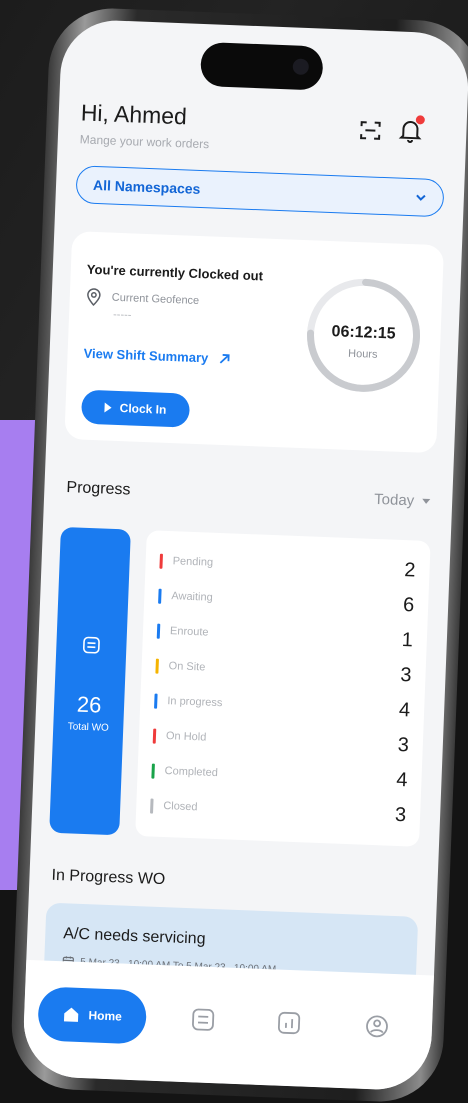  Describe the element at coordinates (203, 1019) in the screenshot. I see `work-orders-icon` at that location.